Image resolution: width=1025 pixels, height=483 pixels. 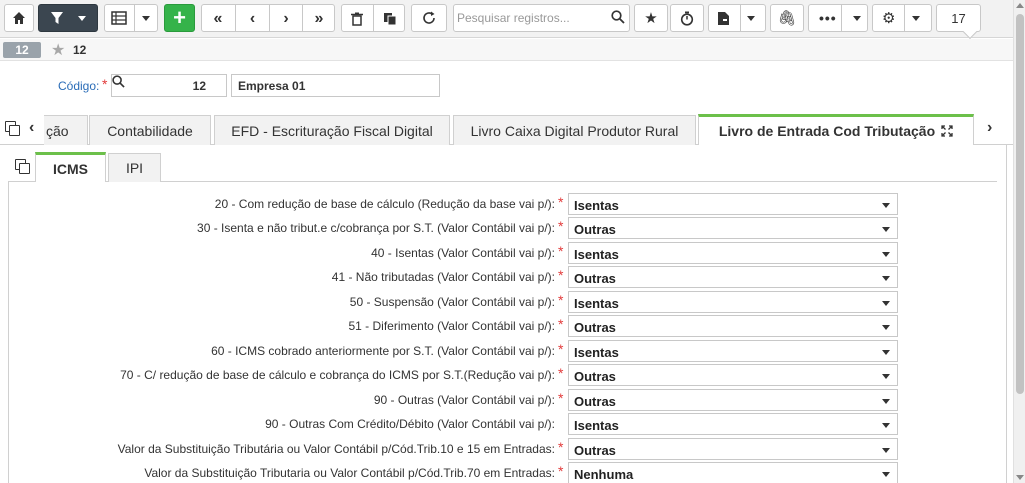 I want to click on record-number: 12, so click(x=80, y=50).